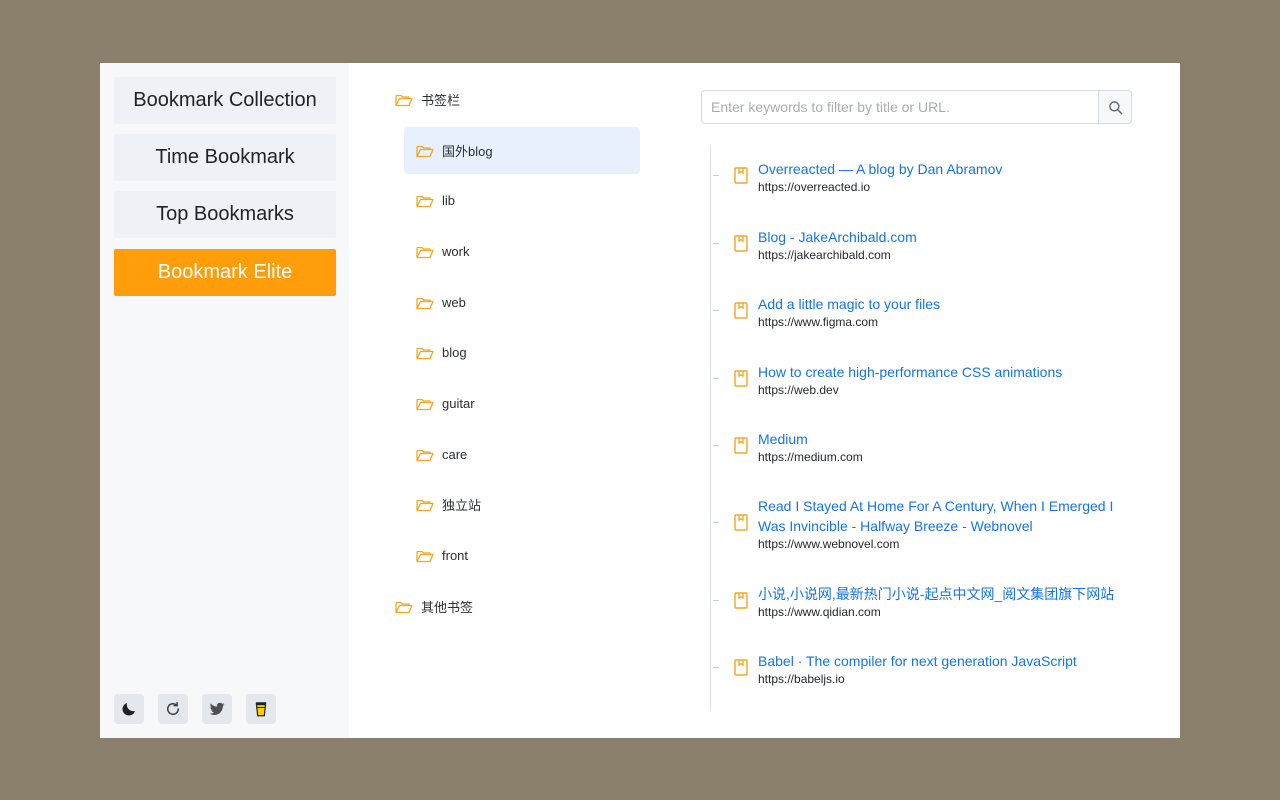  What do you see at coordinates (454, 352) in the screenshot?
I see `tree-label: blog` at bounding box center [454, 352].